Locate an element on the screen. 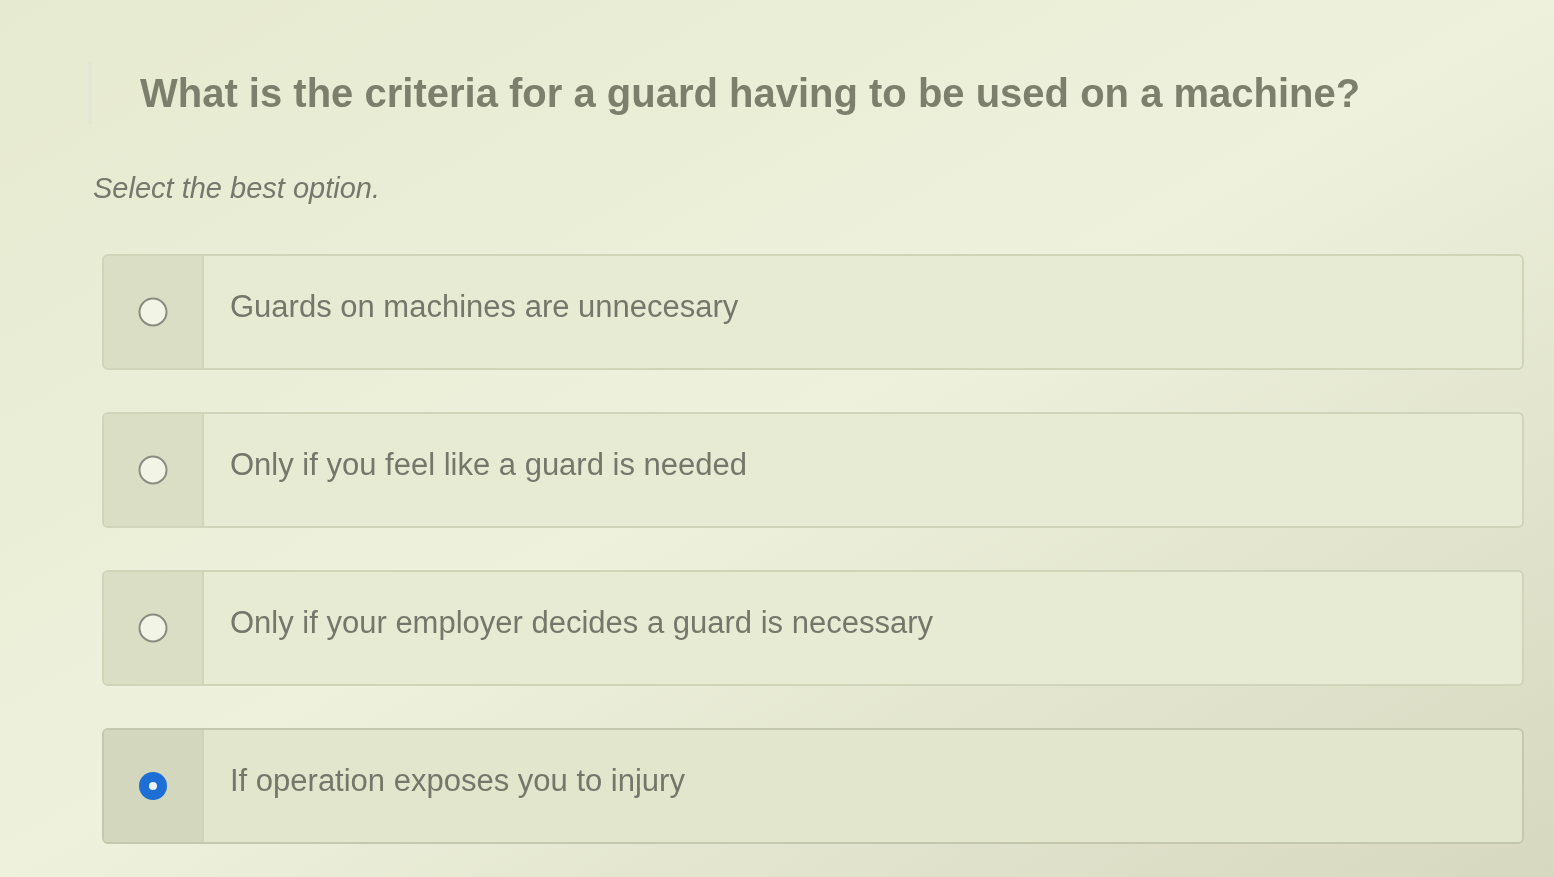 This screenshot has width=1554, height=877. question-title: What is the criteria for a guard having to be used on a machine? is located at coordinates (751, 93).